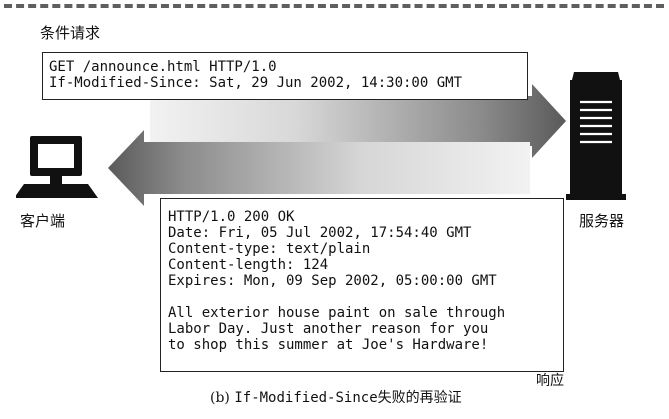 This screenshot has height=419, width=669. Describe the element at coordinates (57, 167) in the screenshot. I see `computer-icon` at that location.